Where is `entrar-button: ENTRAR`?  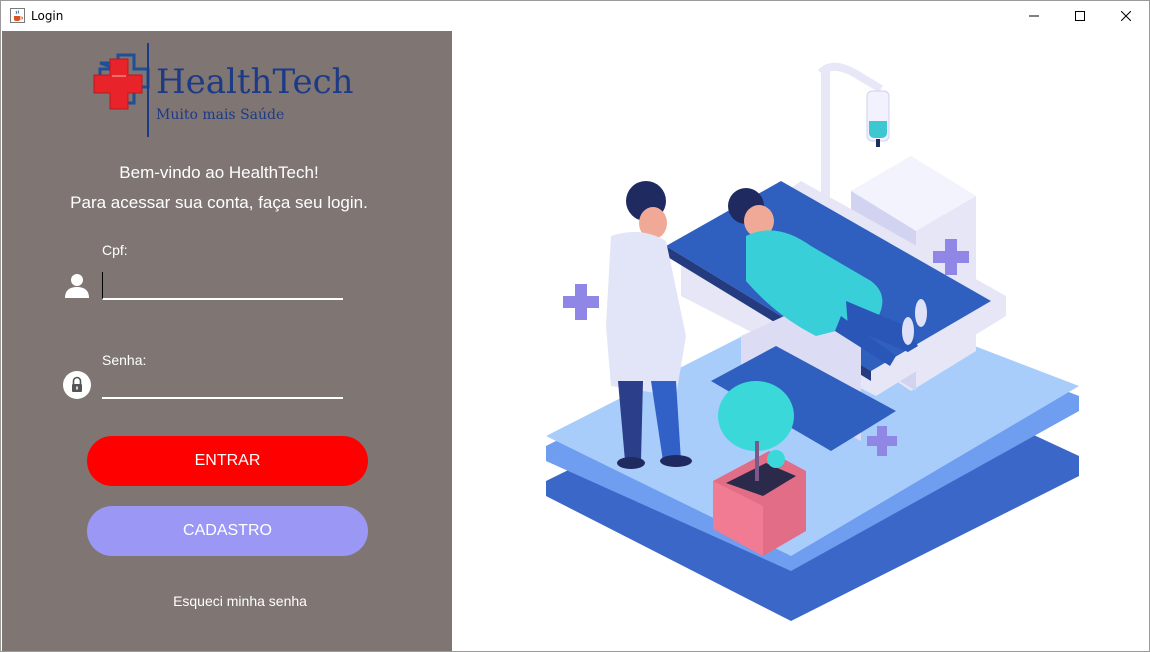
entrar-button: ENTRAR is located at coordinates (227, 461).